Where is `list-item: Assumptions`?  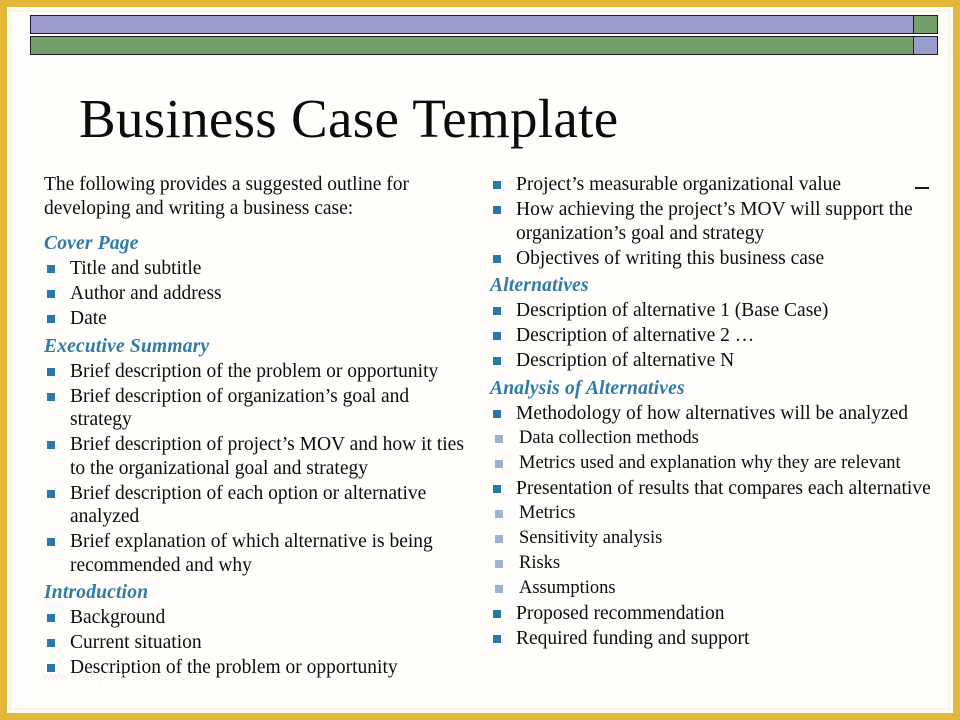 list-item: Assumptions is located at coordinates (711, 589).